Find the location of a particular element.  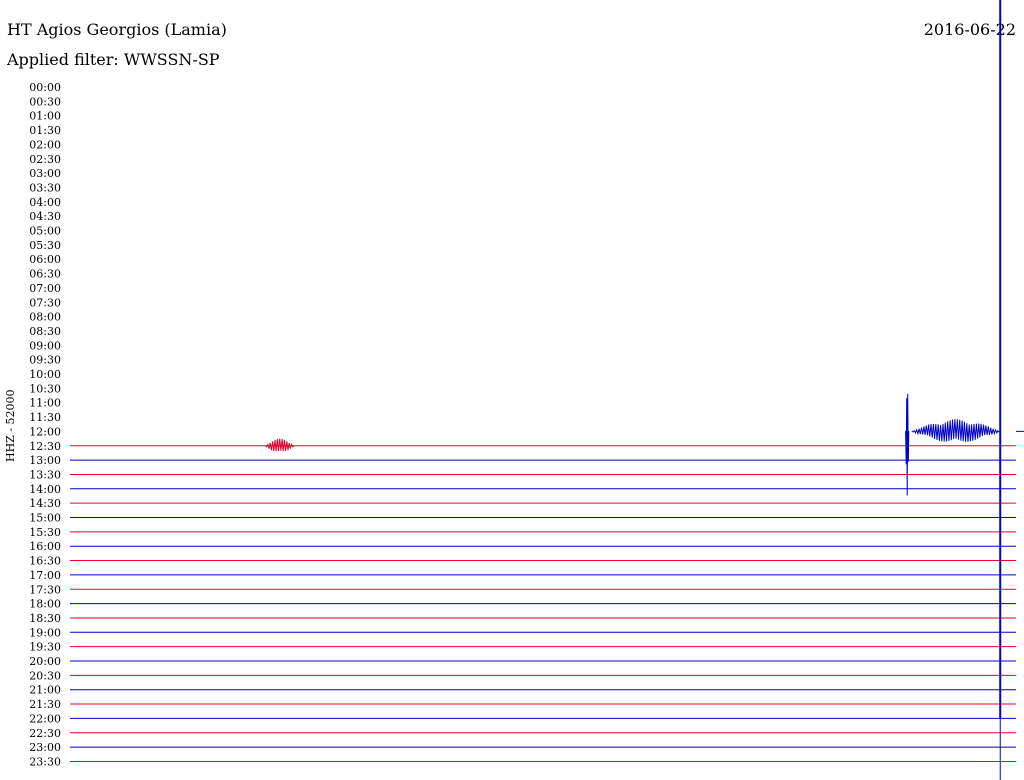

tick-label-1230: 12:30 is located at coordinates (45, 446).